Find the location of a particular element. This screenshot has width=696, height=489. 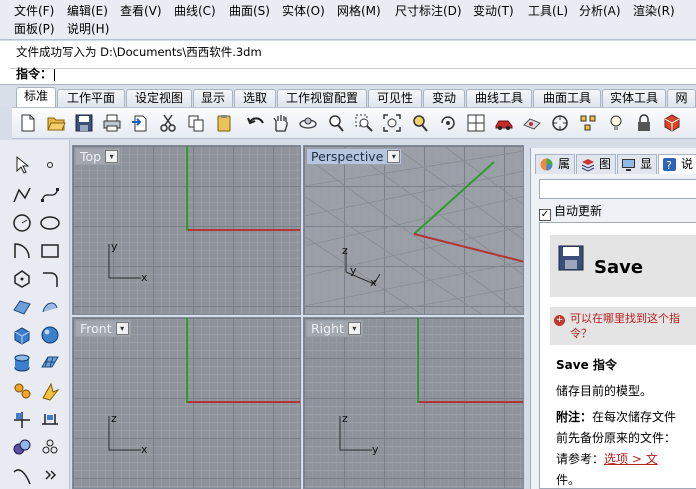

circle-select-icon is located at coordinates (560, 123).